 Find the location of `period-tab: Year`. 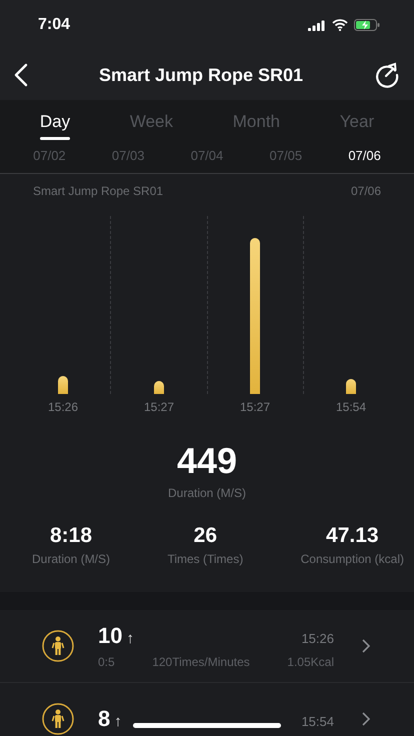

period-tab: Year is located at coordinates (357, 125).